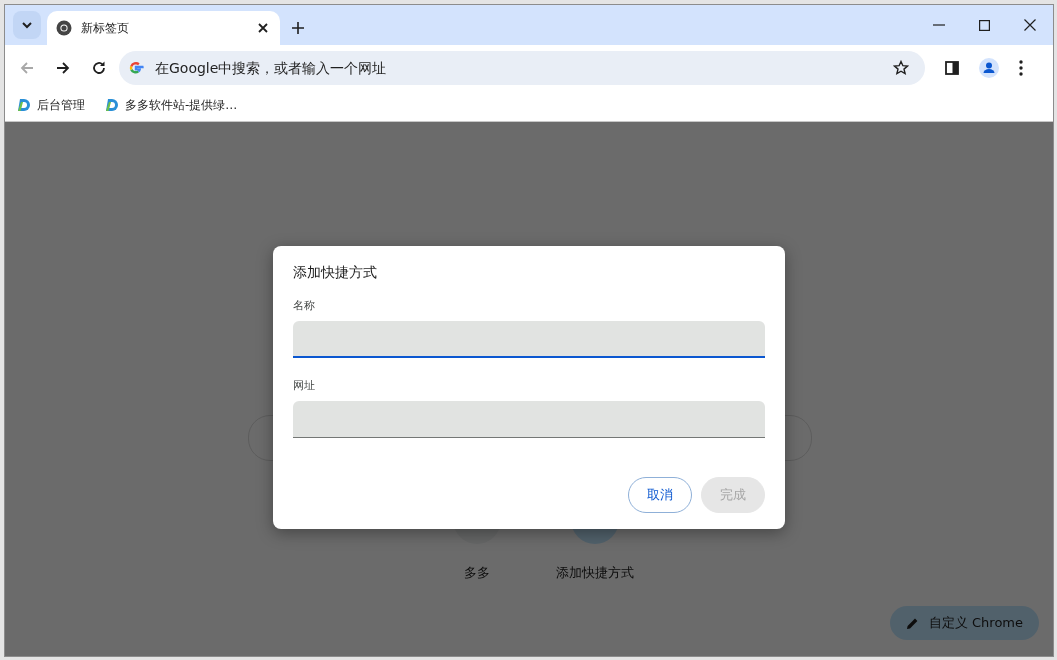  What do you see at coordinates (99, 67) in the screenshot?
I see `reload-icon` at bounding box center [99, 67].